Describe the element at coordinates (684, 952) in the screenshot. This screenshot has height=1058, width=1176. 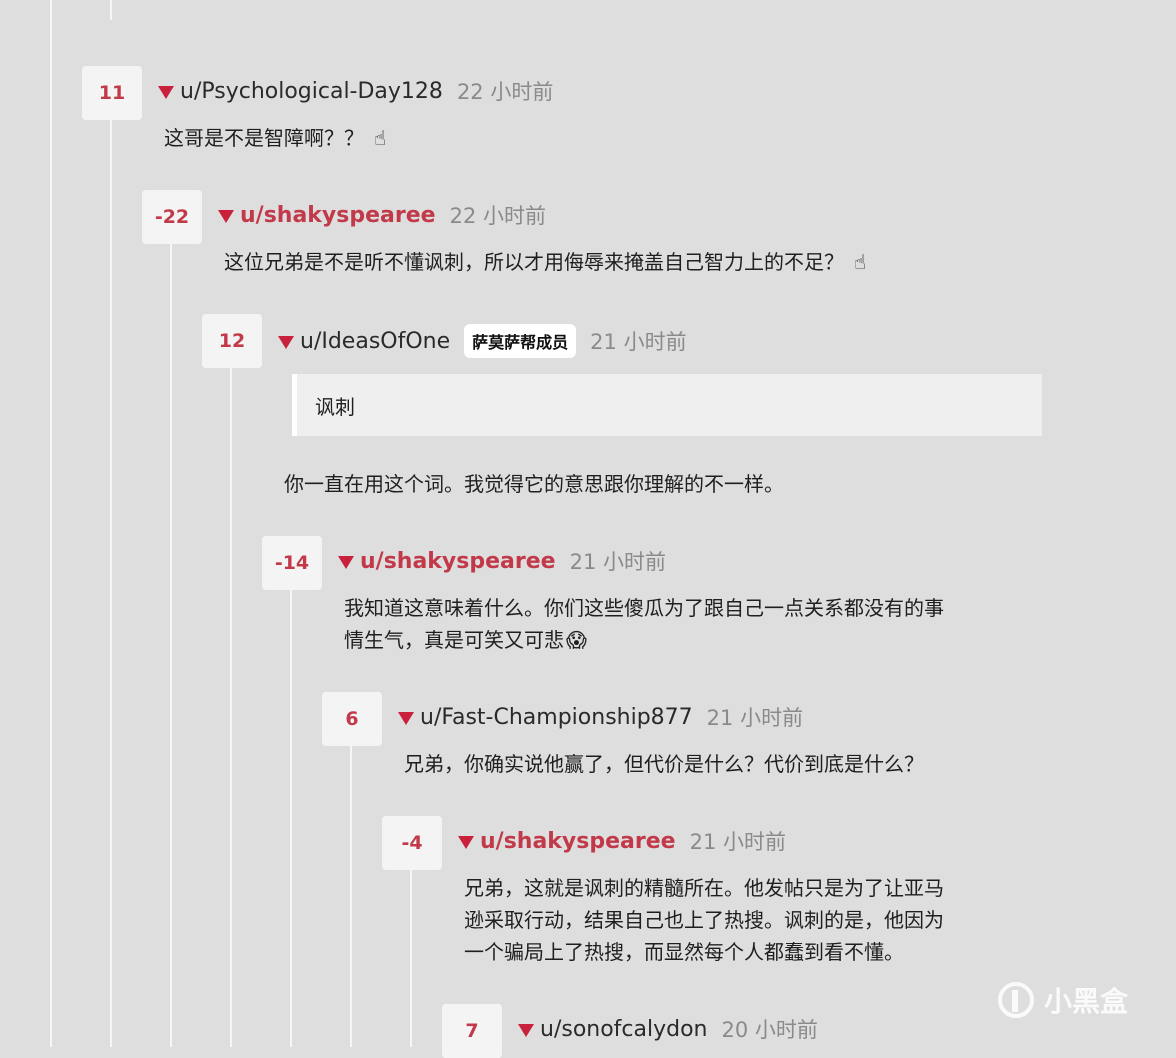
I see `comment-text-line: 一个骗局上了热搜，而显然每个人都蠢到看不懂。` at that location.